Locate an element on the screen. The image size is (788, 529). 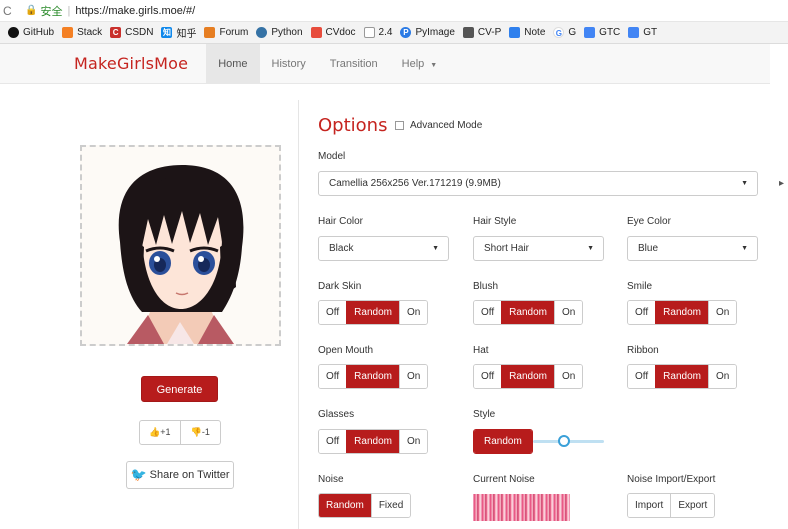
bookmark-cvdoc: CVdoc is located at coordinates (333, 32).